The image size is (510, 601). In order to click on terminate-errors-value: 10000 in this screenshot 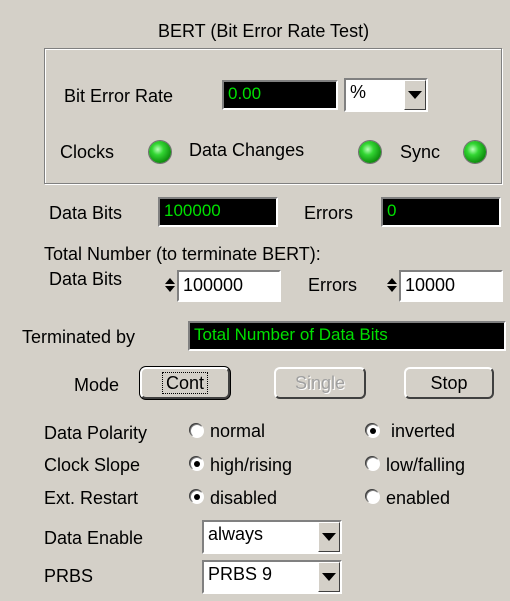, I will do `click(430, 285)`.